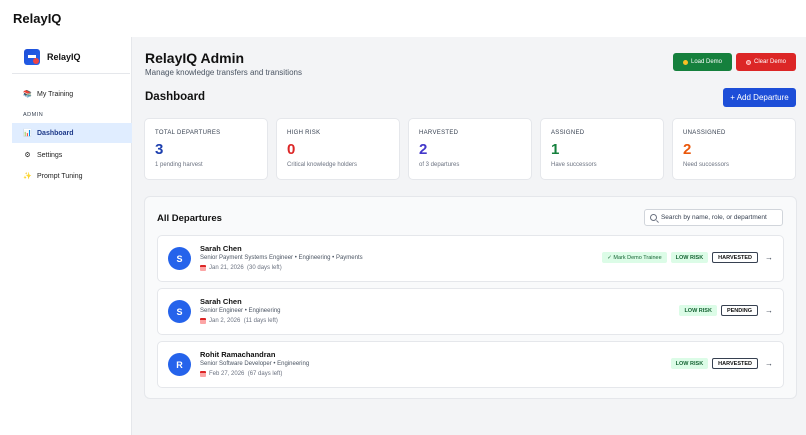 The image size is (806, 435). Describe the element at coordinates (653, 217) in the screenshot. I see `search-icon` at that location.